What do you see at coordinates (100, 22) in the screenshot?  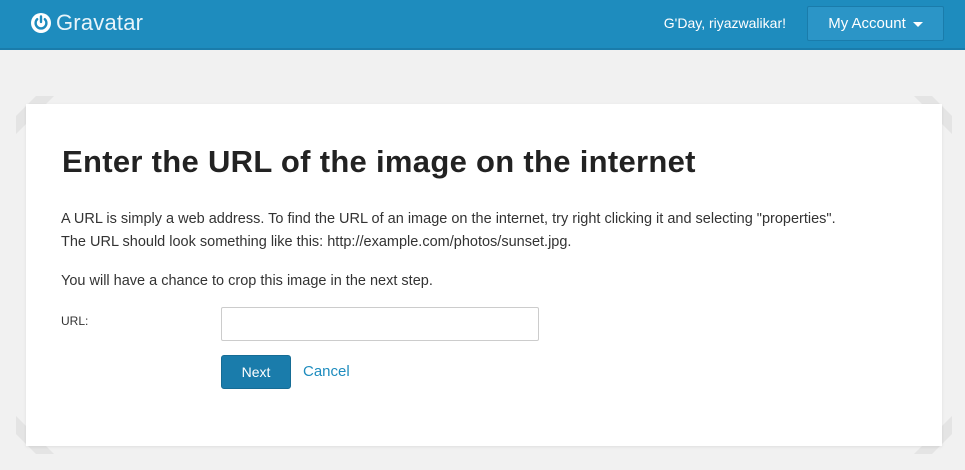 I see `logo-text: Gravatar` at bounding box center [100, 22].